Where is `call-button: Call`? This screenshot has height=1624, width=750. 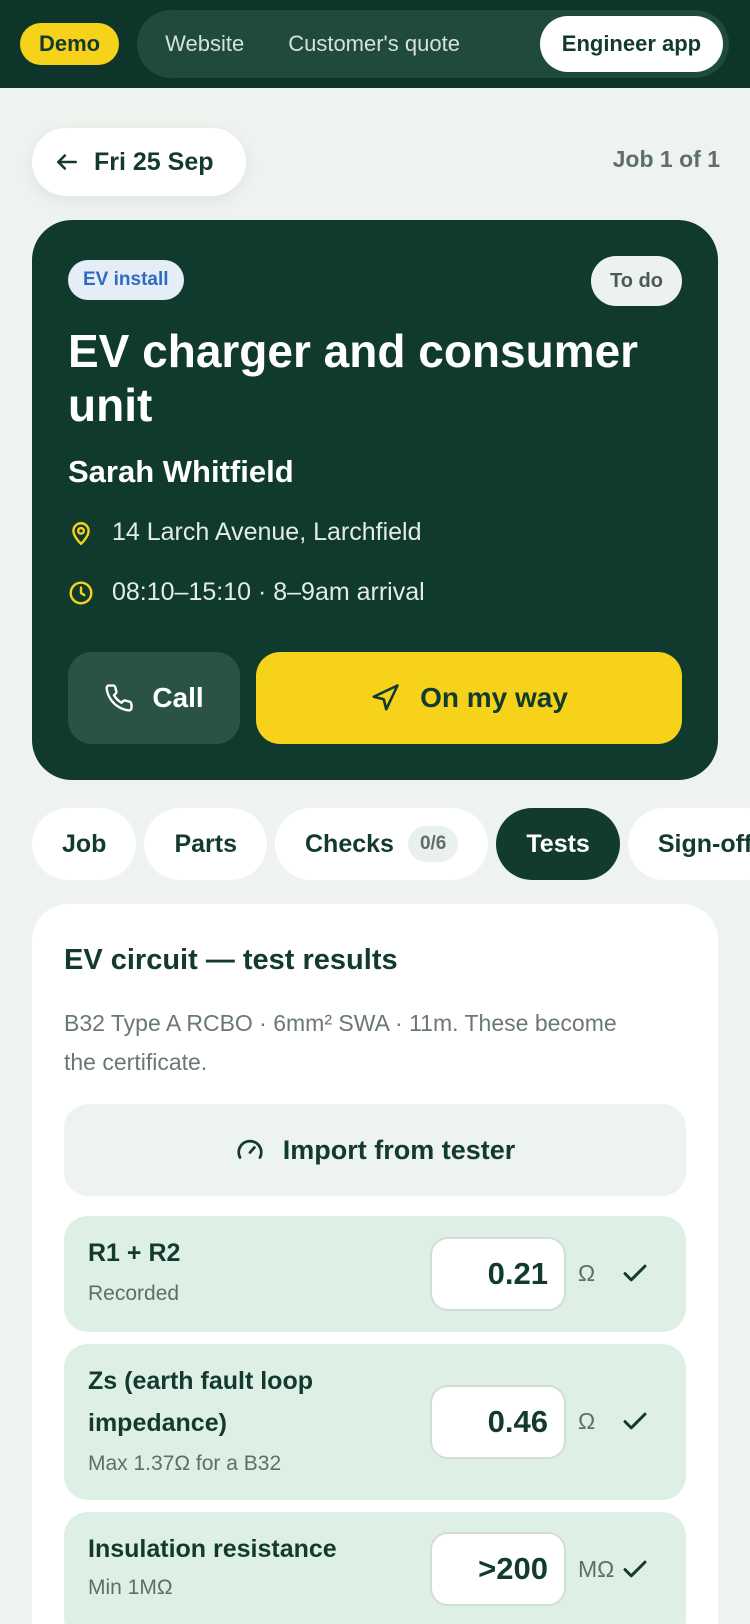 call-button: Call is located at coordinates (154, 698).